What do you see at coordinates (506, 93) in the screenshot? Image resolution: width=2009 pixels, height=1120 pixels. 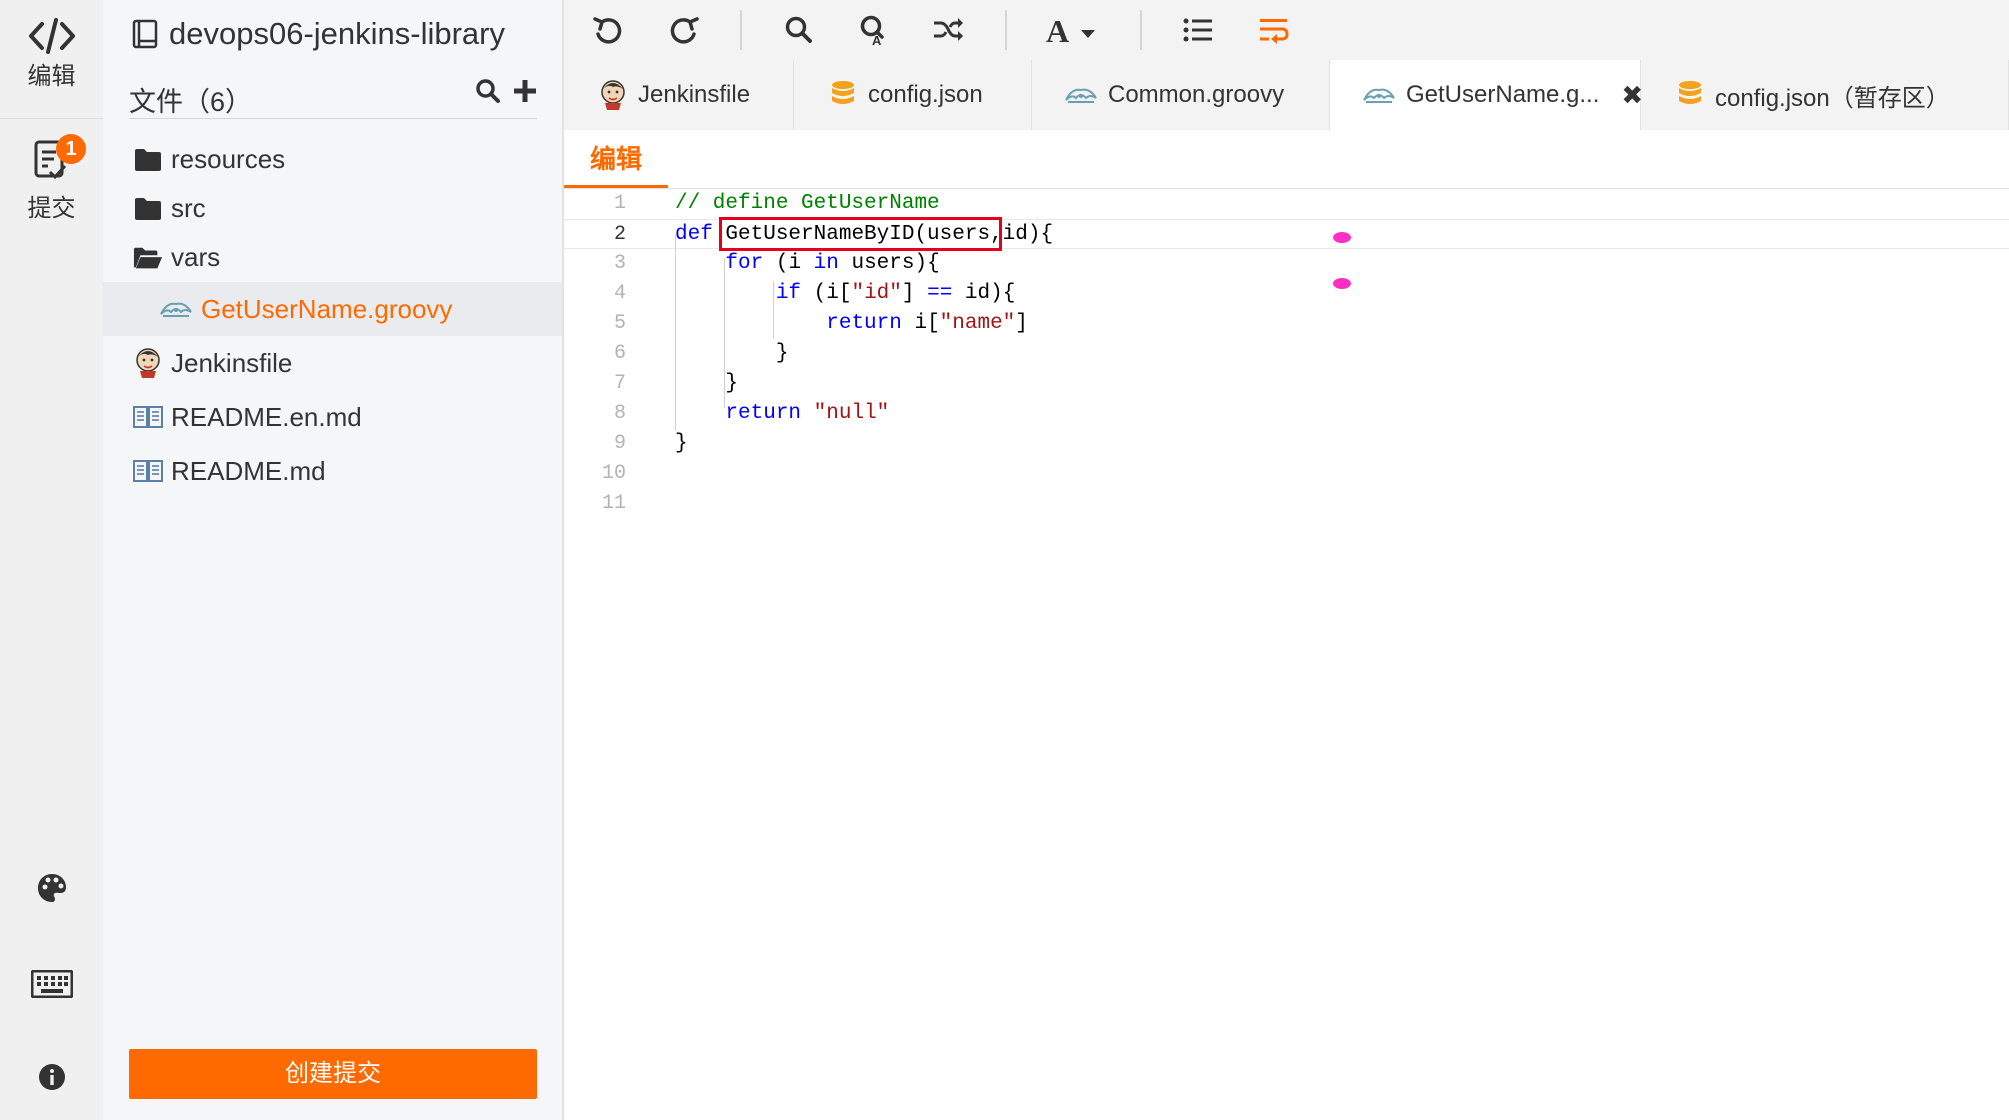 I see `files-actions` at bounding box center [506, 93].